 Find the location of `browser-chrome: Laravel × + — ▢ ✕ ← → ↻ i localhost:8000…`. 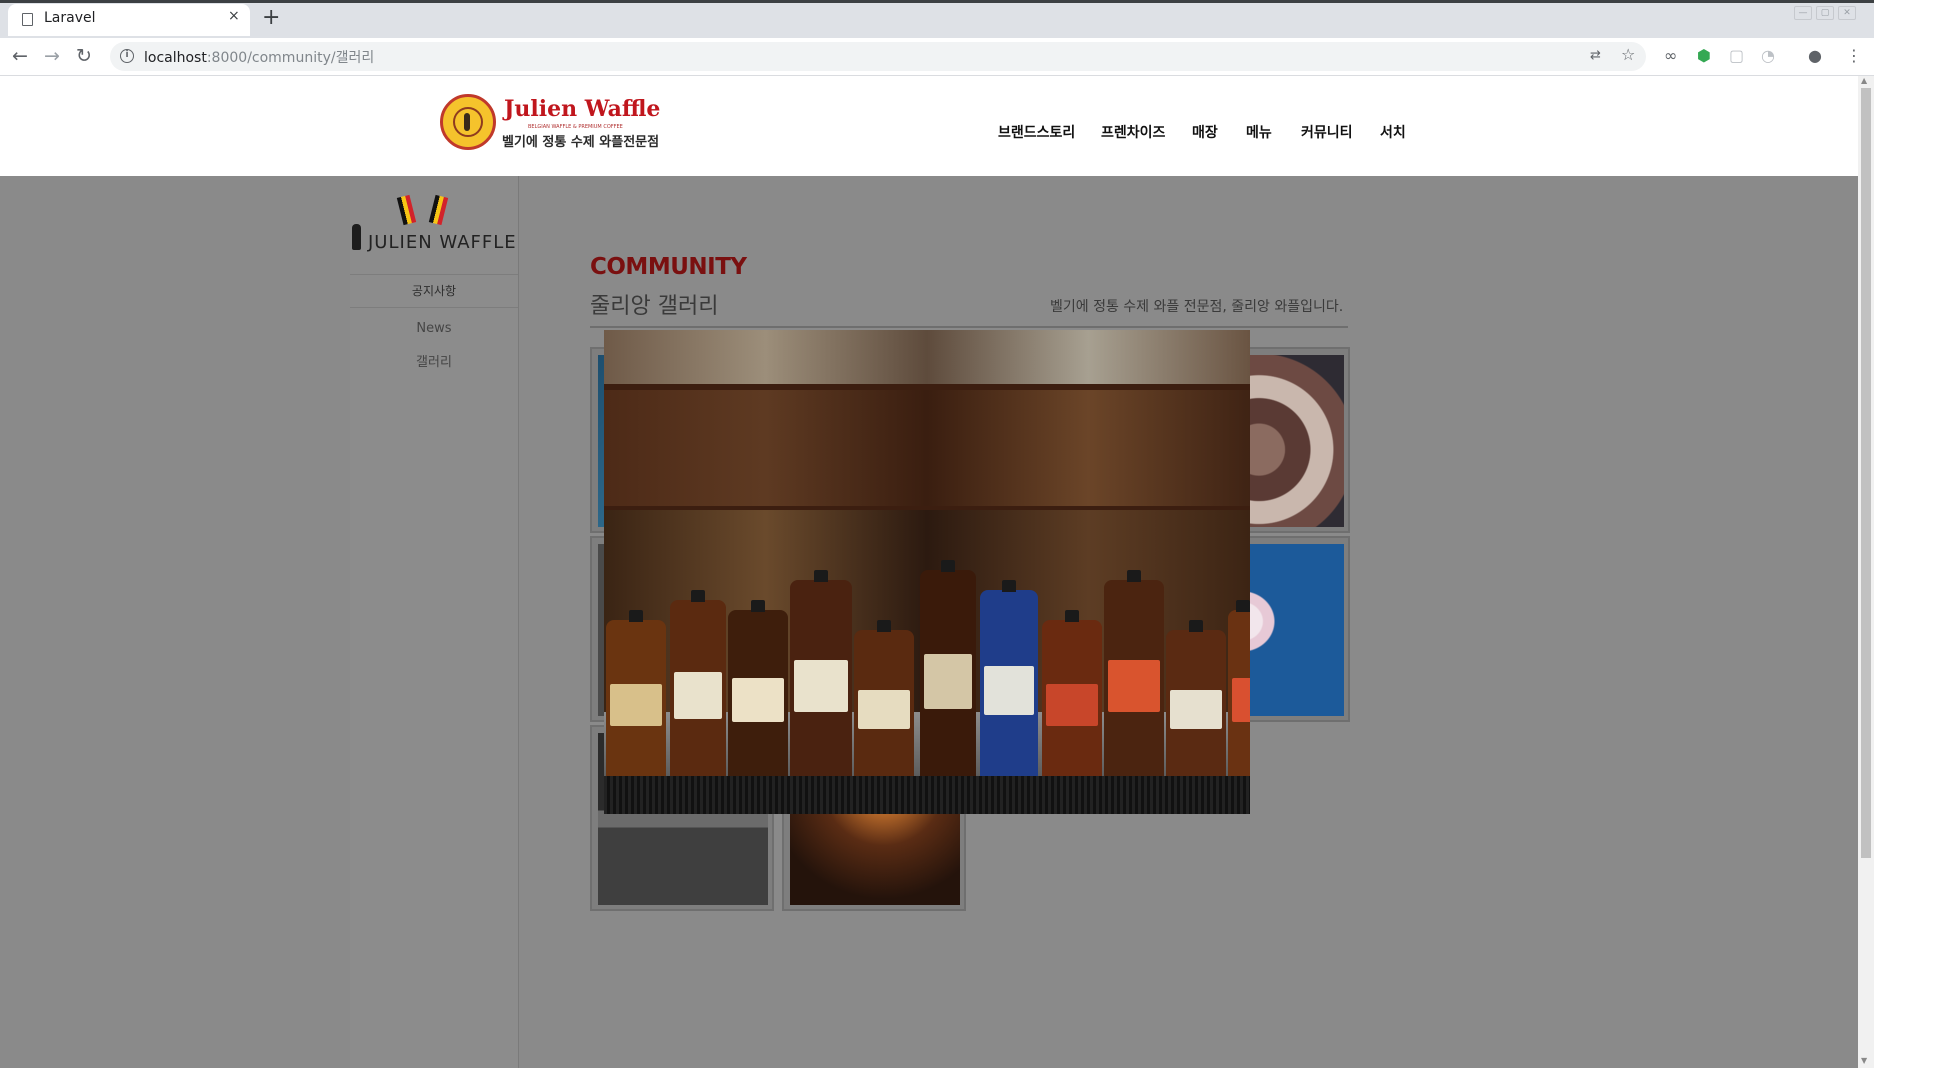

browser-chrome: Laravel × + — ▢ ✕ ← → ↻ i localhost:8000… is located at coordinates (937, 38).